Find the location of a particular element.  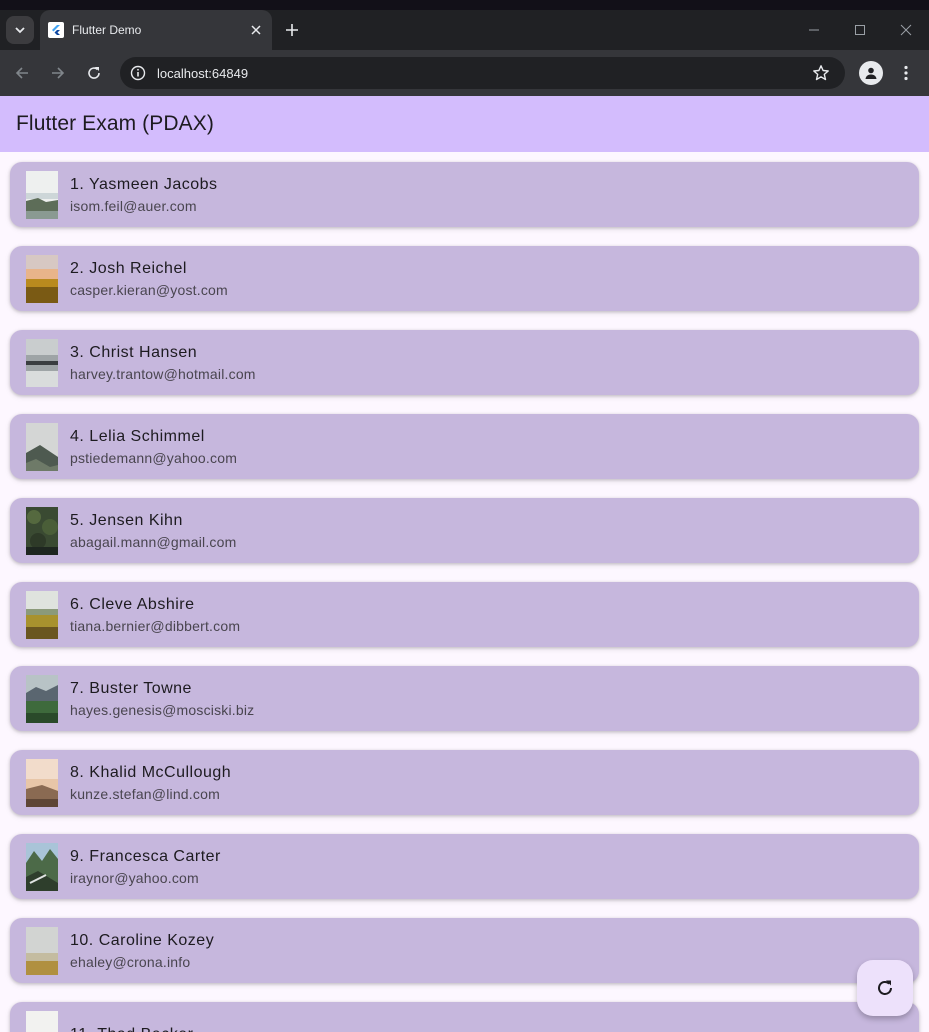

chevron-down-icon is located at coordinates (20, 30).